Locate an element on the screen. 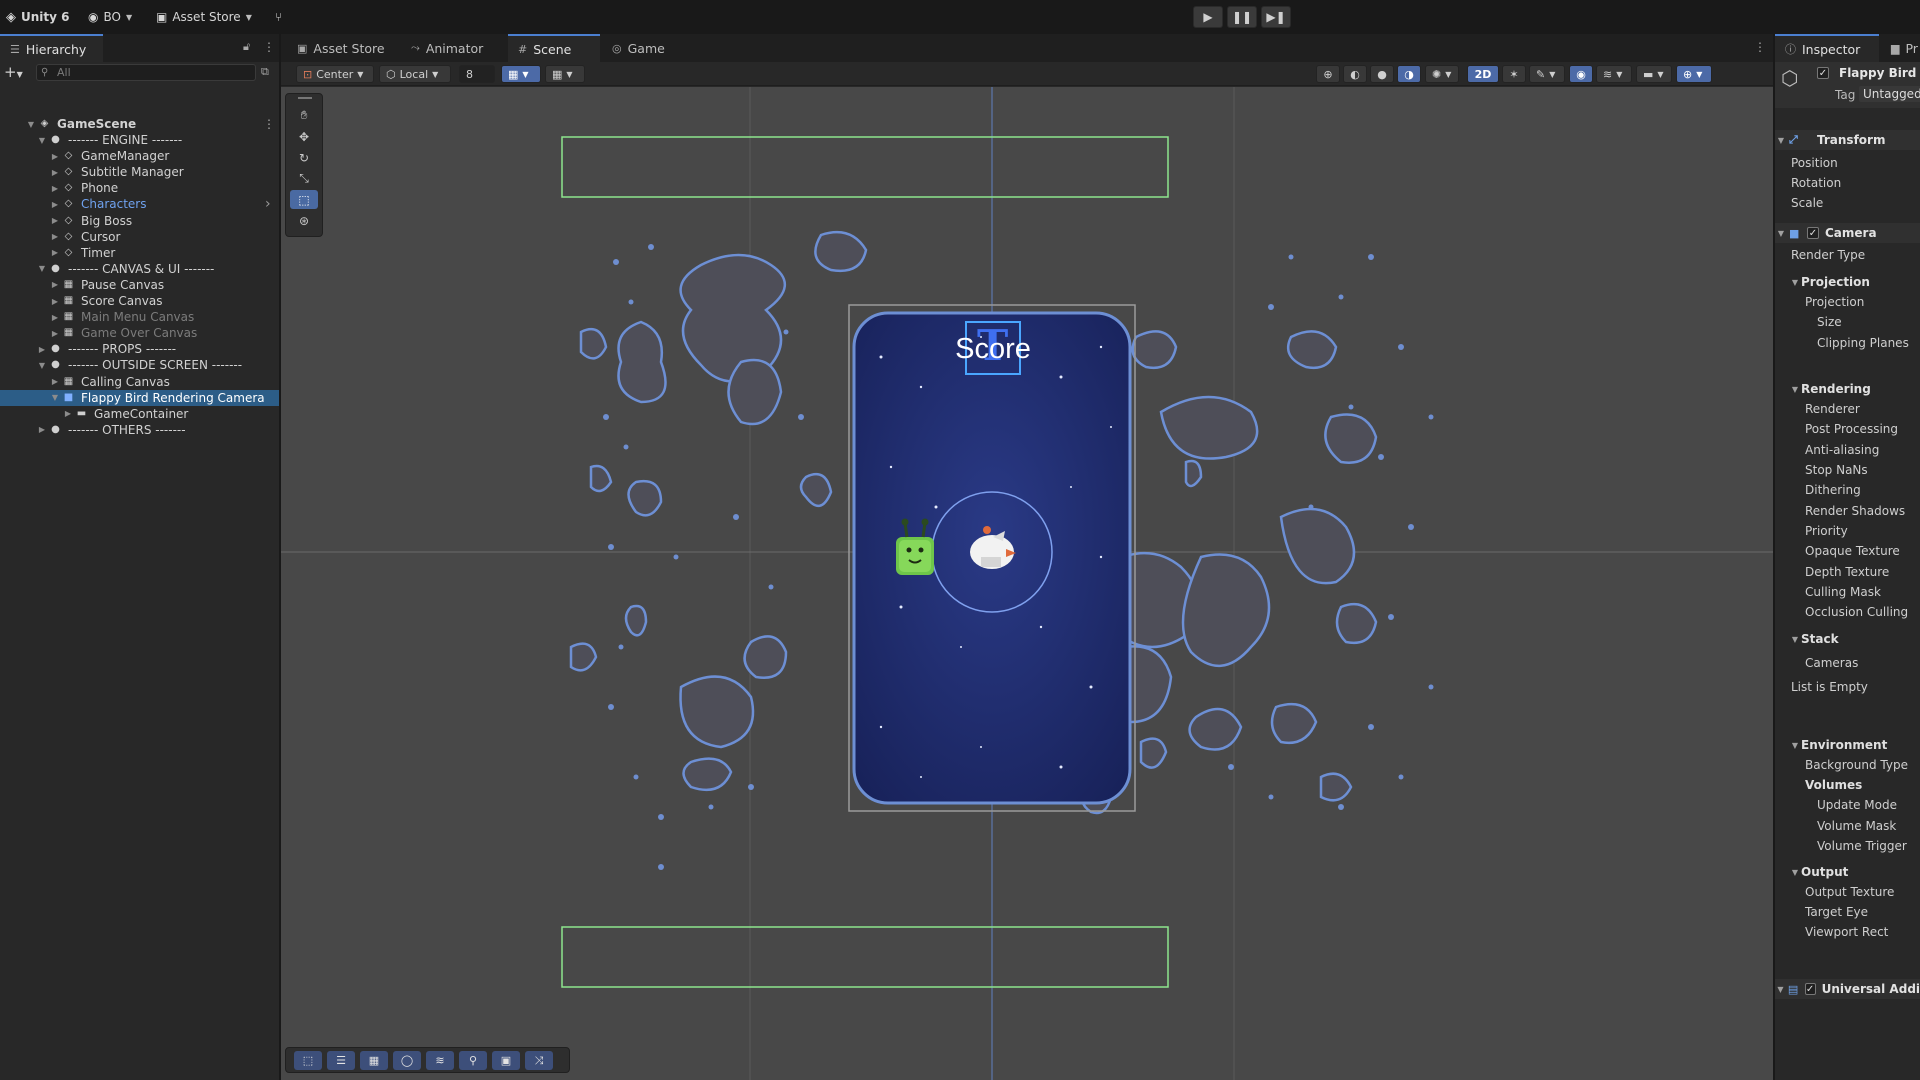 The height and width of the screenshot is (1080, 1920). tab-game: ◎ Game is located at coordinates (638, 48).